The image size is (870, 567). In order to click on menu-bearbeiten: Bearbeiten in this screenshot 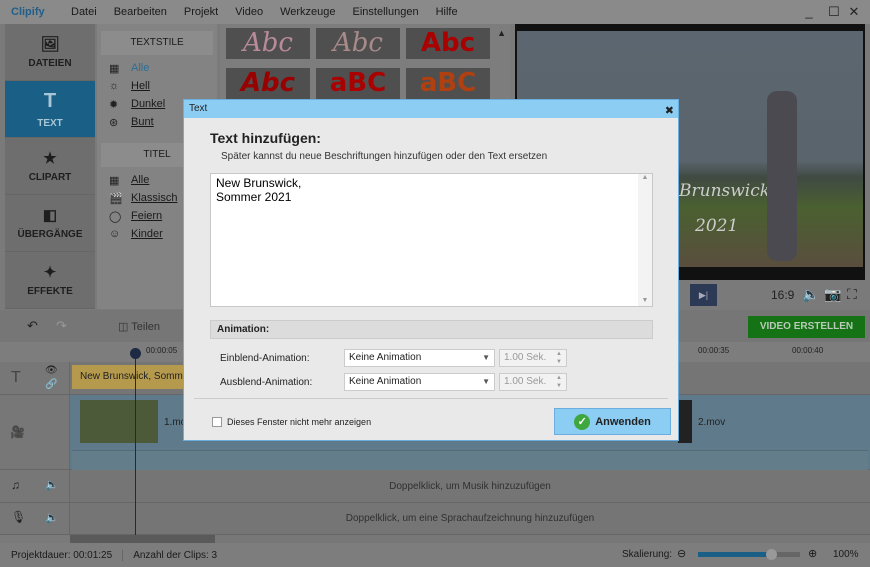, I will do `click(140, 12)`.